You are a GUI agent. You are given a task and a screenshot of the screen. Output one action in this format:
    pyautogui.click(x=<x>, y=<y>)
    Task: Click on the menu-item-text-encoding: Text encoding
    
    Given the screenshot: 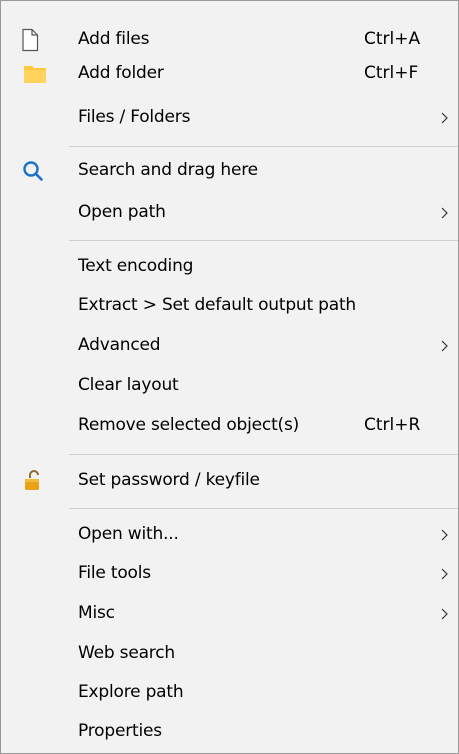 What is the action you would take?
    pyautogui.click(x=229, y=267)
    